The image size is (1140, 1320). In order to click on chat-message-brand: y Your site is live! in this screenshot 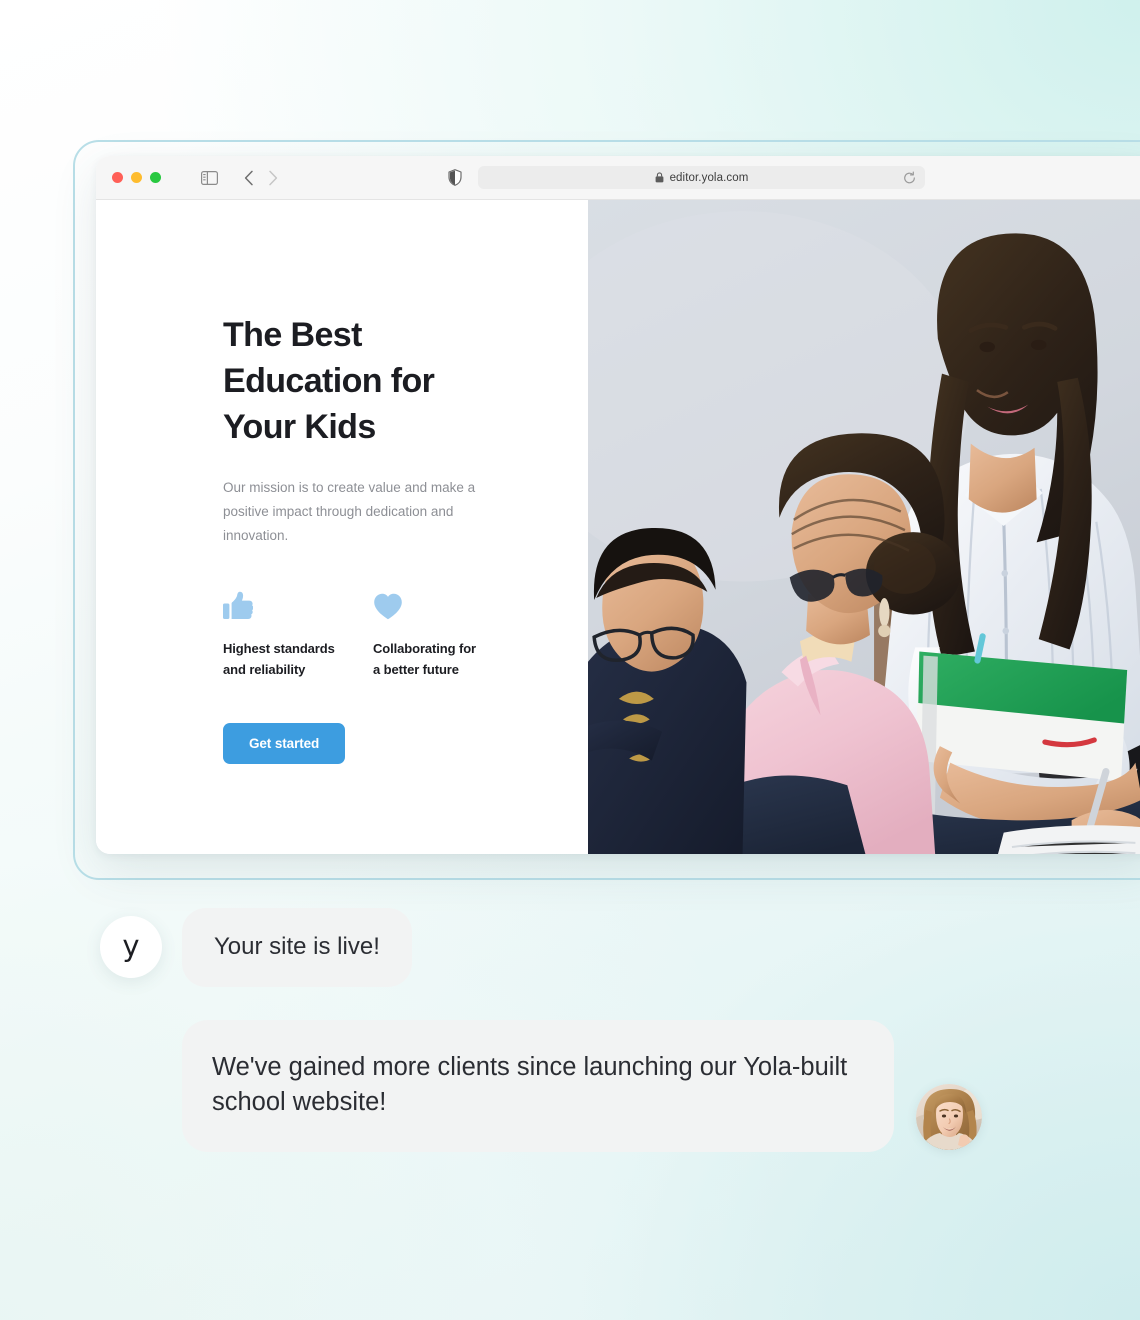, I will do `click(256, 947)`.